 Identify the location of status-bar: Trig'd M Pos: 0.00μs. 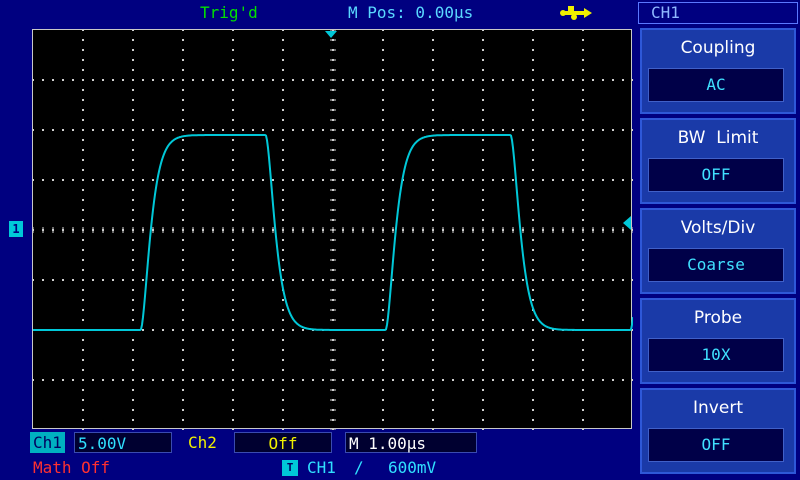
(318, 13).